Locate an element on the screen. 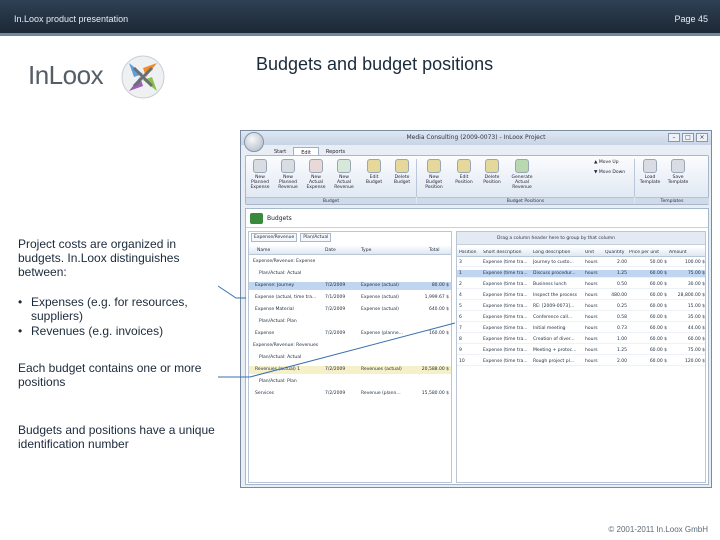  col-header: Long description is located at coordinates (558, 252).